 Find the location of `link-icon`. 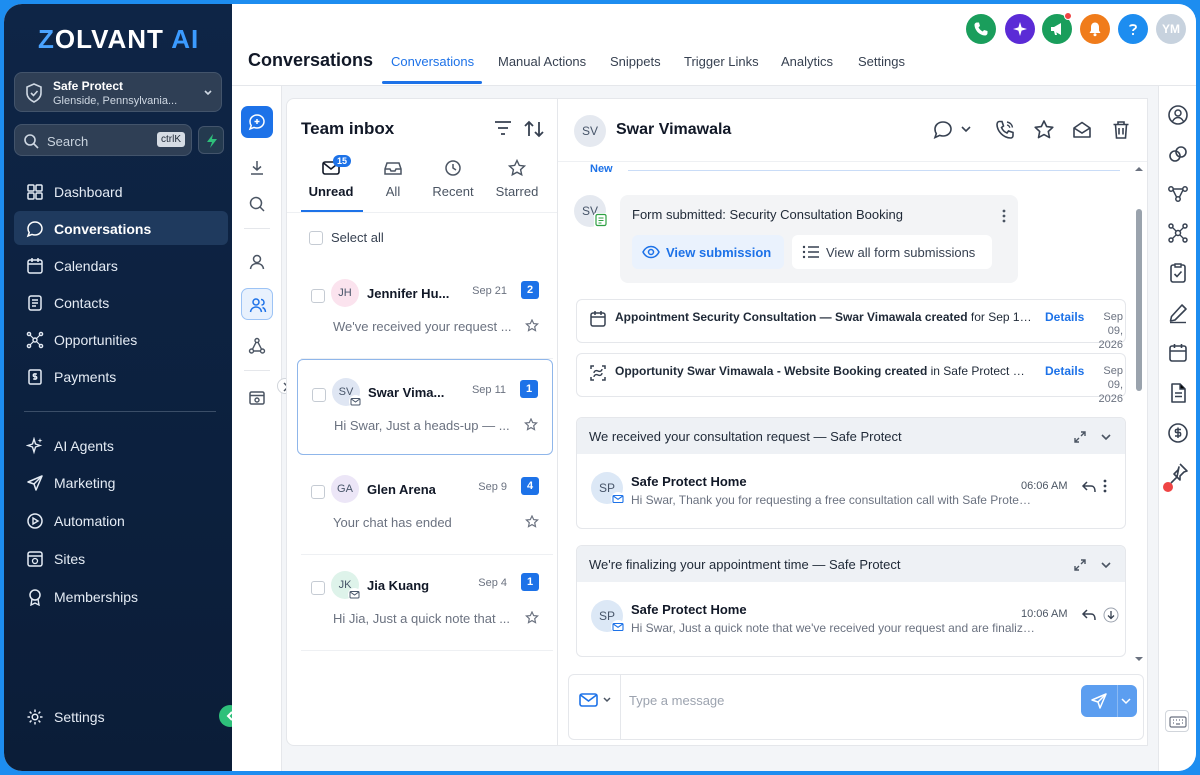

link-icon is located at coordinates (1178, 154).